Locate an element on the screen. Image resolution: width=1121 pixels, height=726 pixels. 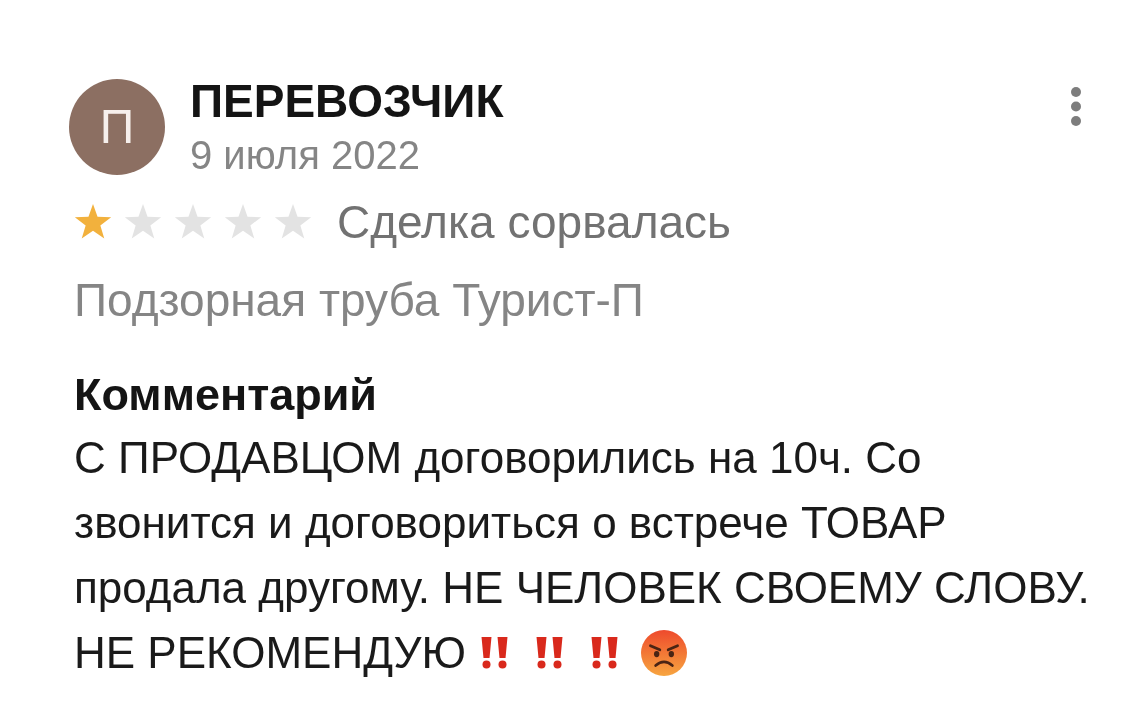
comment-heading: Комментарий is located at coordinates (226, 395).